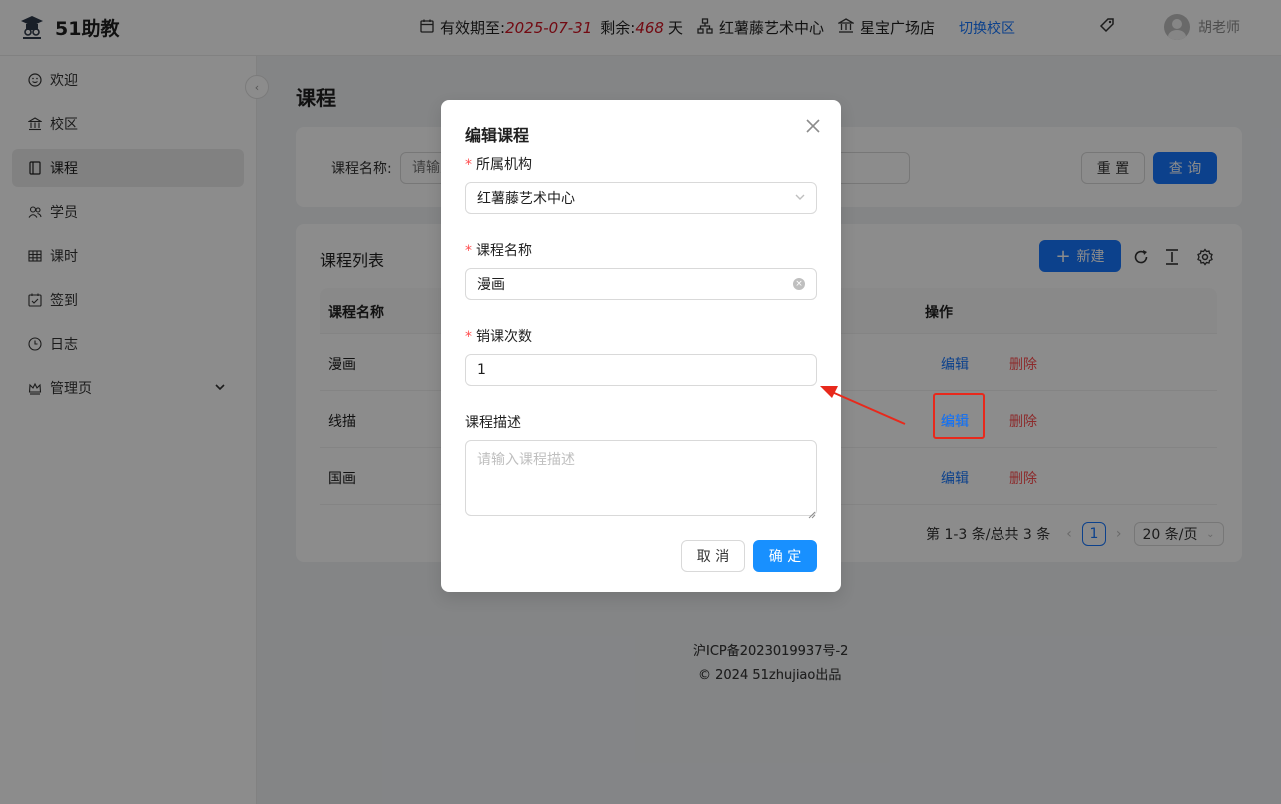 The width and height of the screenshot is (1281, 804). What do you see at coordinates (641, 198) in the screenshot?
I see `org-select: 红薯藤艺术中心` at bounding box center [641, 198].